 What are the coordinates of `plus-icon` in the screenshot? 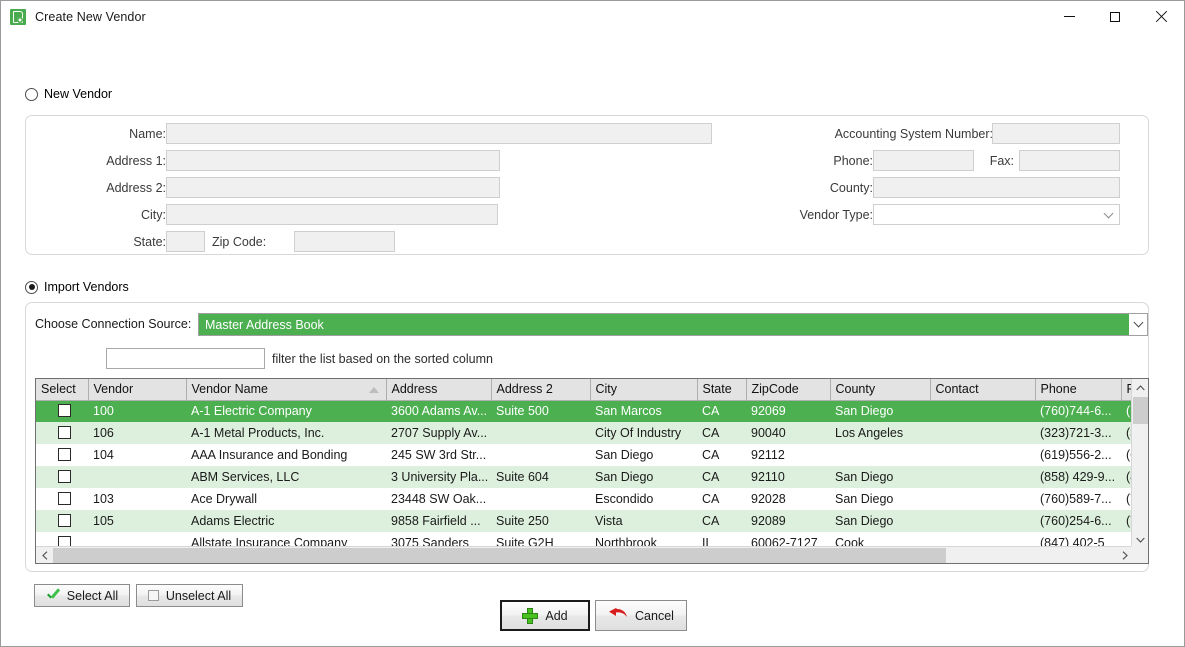 It's located at (530, 615).